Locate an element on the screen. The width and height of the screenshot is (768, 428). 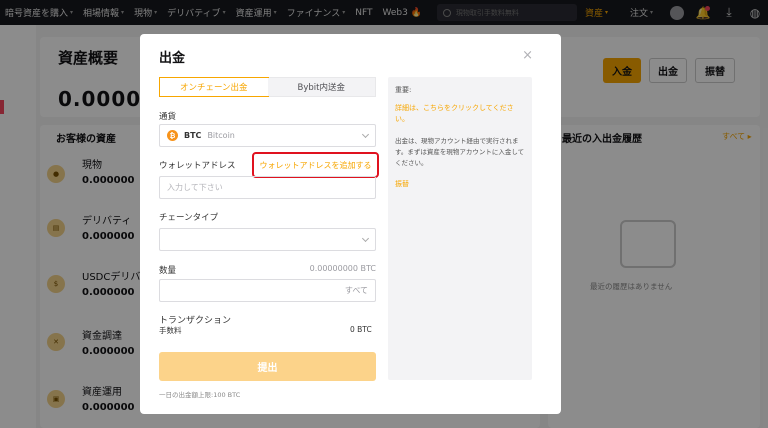
tab-onchain-withdraw: オンチェーン出金 is located at coordinates (214, 87).